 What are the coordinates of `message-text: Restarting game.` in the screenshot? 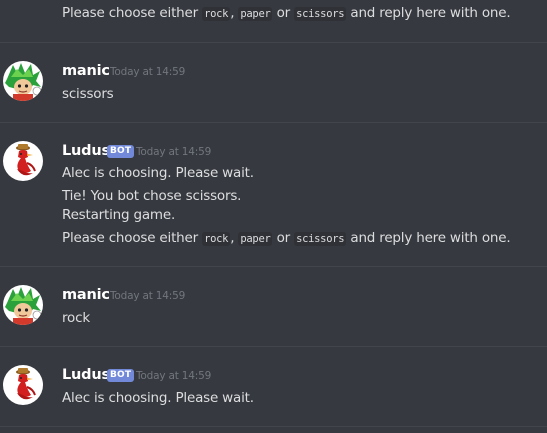 It's located at (119, 215).